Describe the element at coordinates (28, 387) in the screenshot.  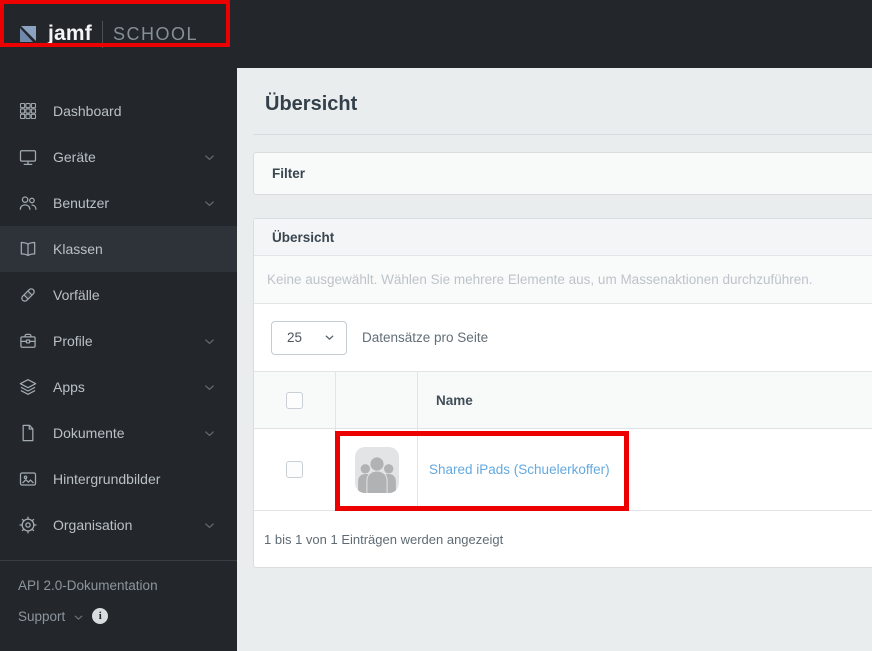
I see `layers-icon` at that location.